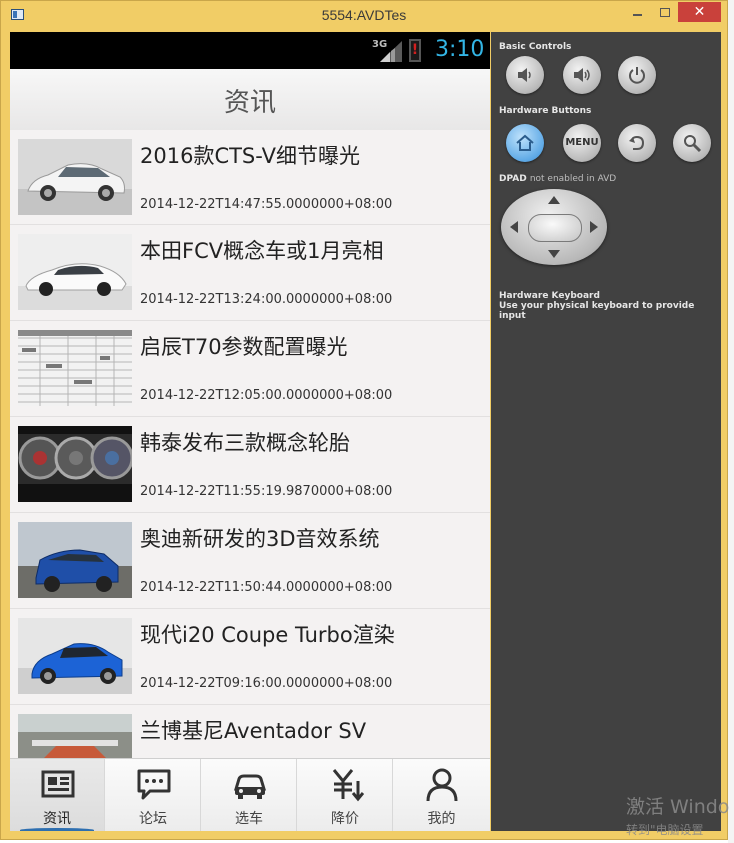 The height and width of the screenshot is (843, 734). I want to click on news-title: 2016款CTS-V细节曝光, so click(250, 156).